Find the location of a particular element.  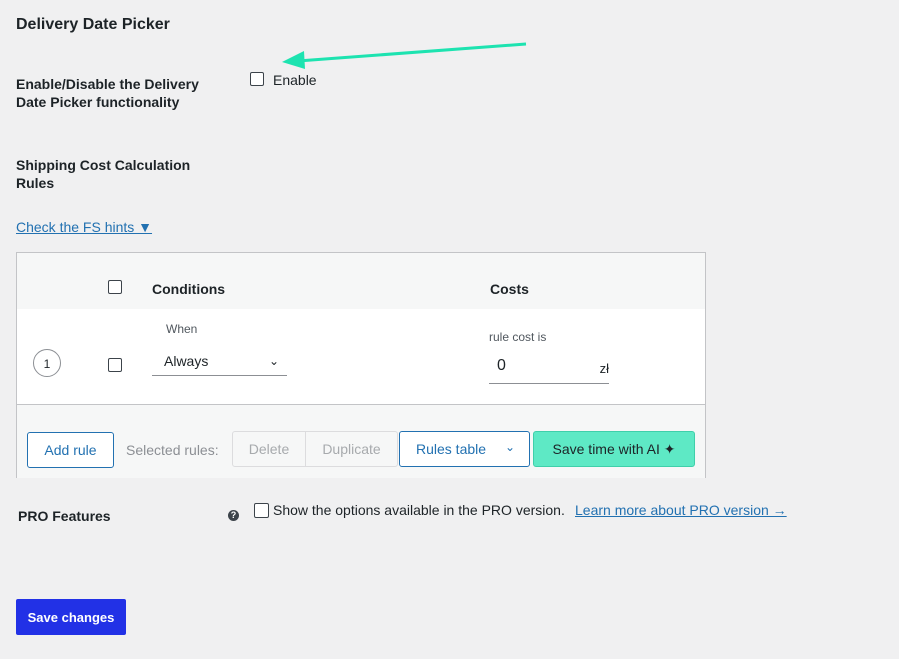

rule-cost-input: 0 zł is located at coordinates (549, 368).